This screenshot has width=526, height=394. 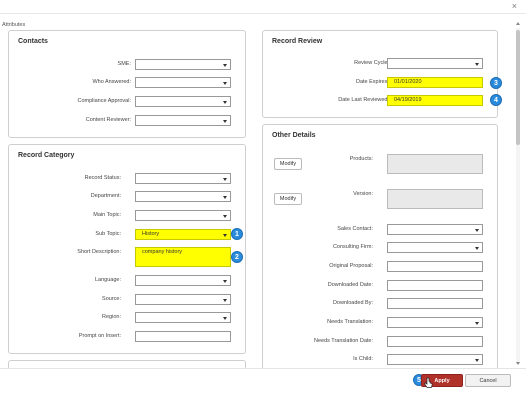 I want to click on record-review-title: Record Review, so click(x=297, y=41).